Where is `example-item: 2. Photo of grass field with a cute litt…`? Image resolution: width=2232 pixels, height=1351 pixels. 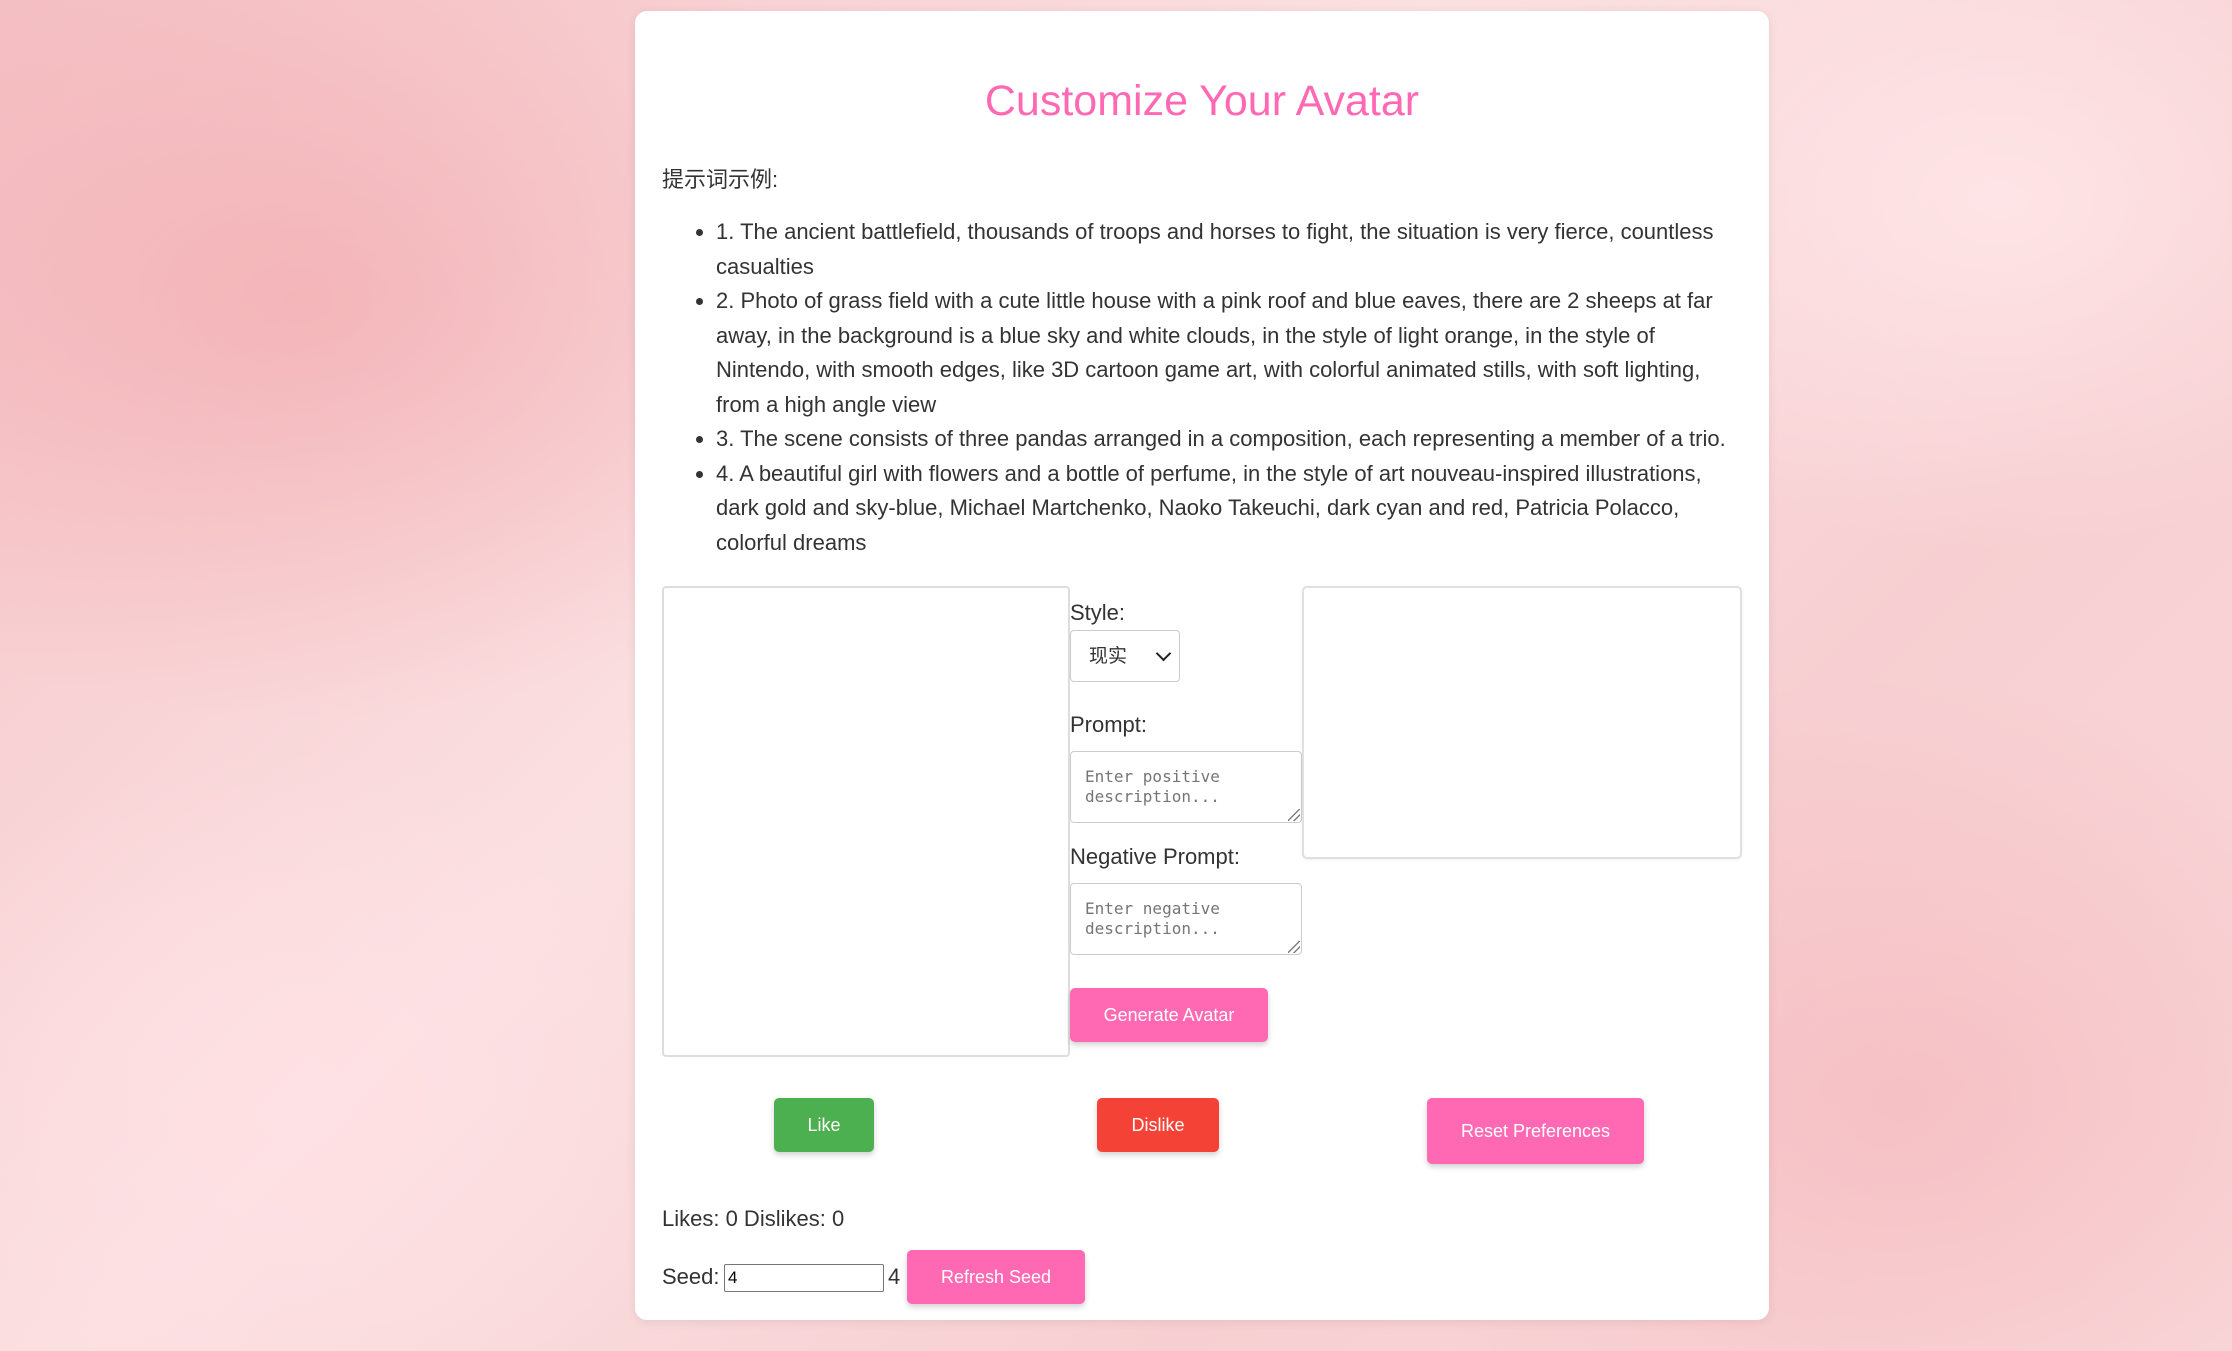 example-item: 2. Photo of grass field with a cute litt… is located at coordinates (1229, 353).